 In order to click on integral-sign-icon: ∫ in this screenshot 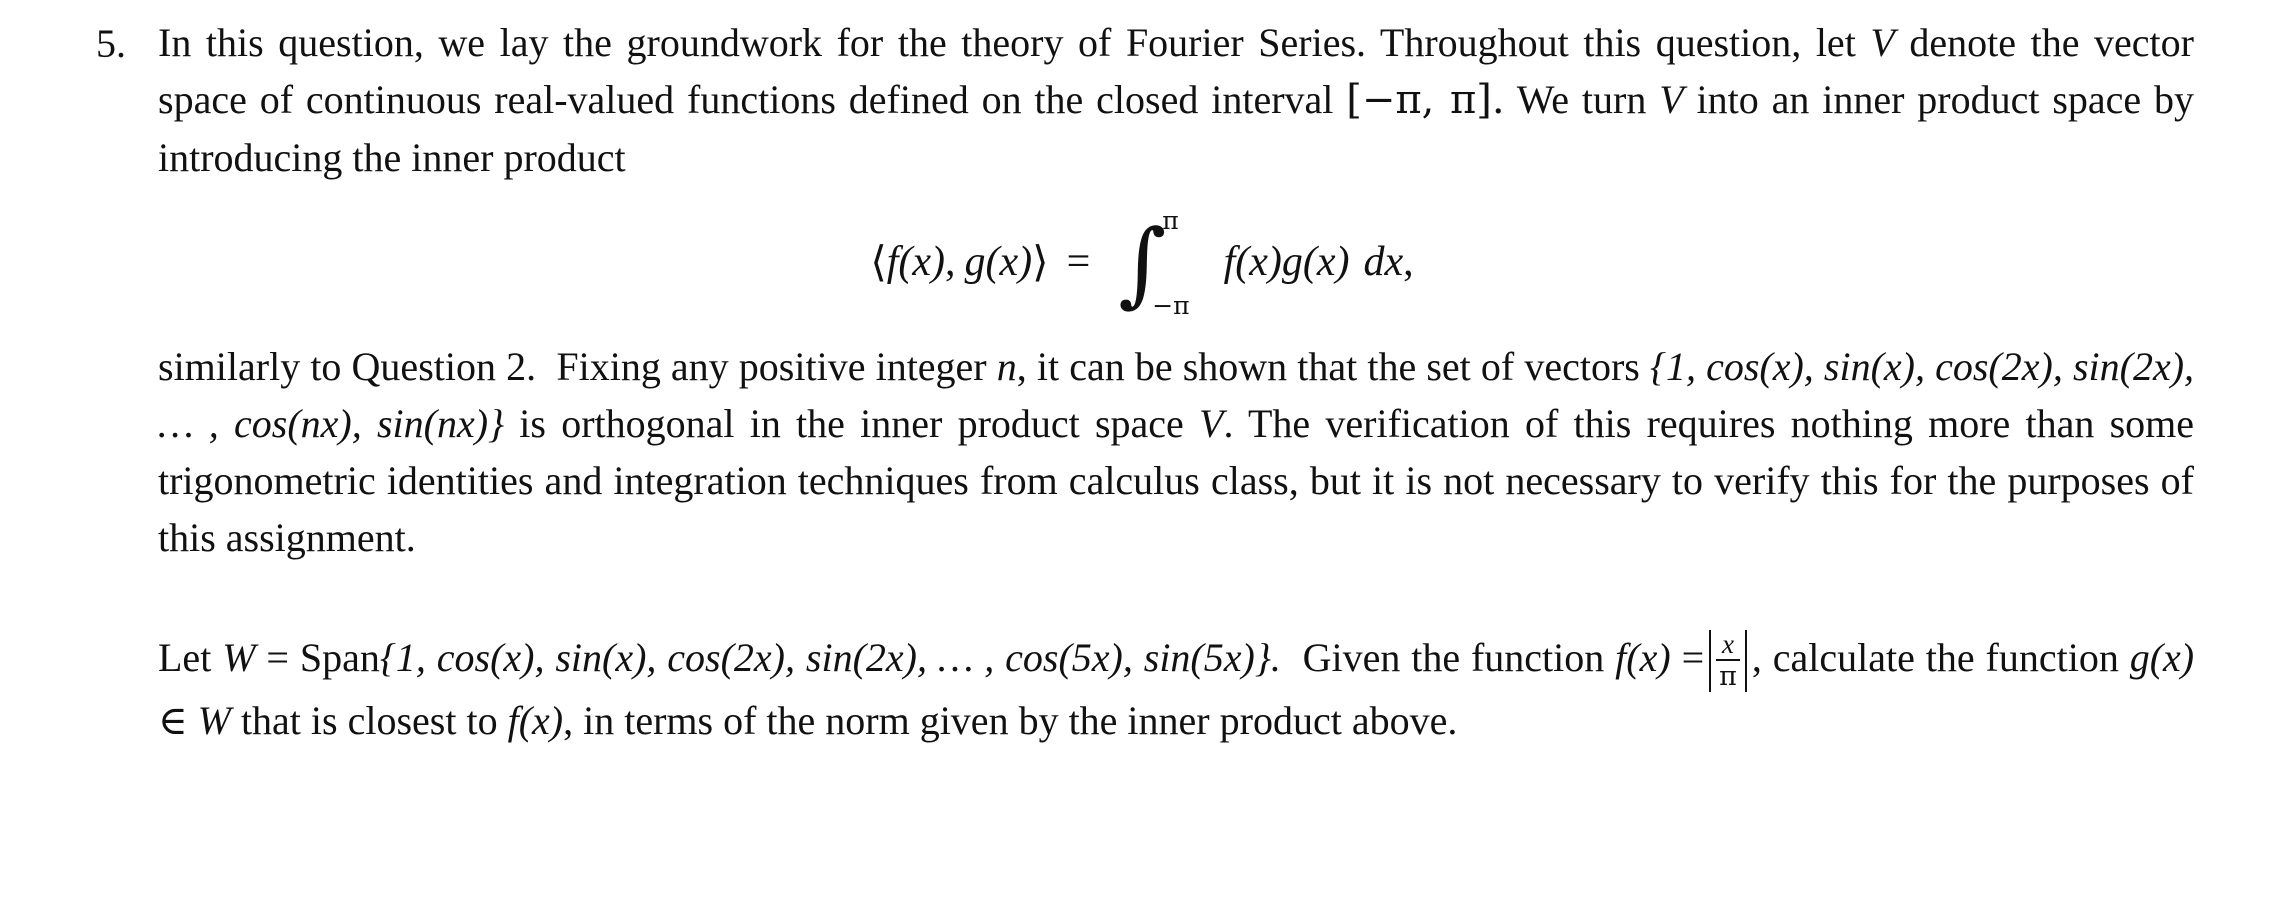, I will do `click(1142, 264)`.